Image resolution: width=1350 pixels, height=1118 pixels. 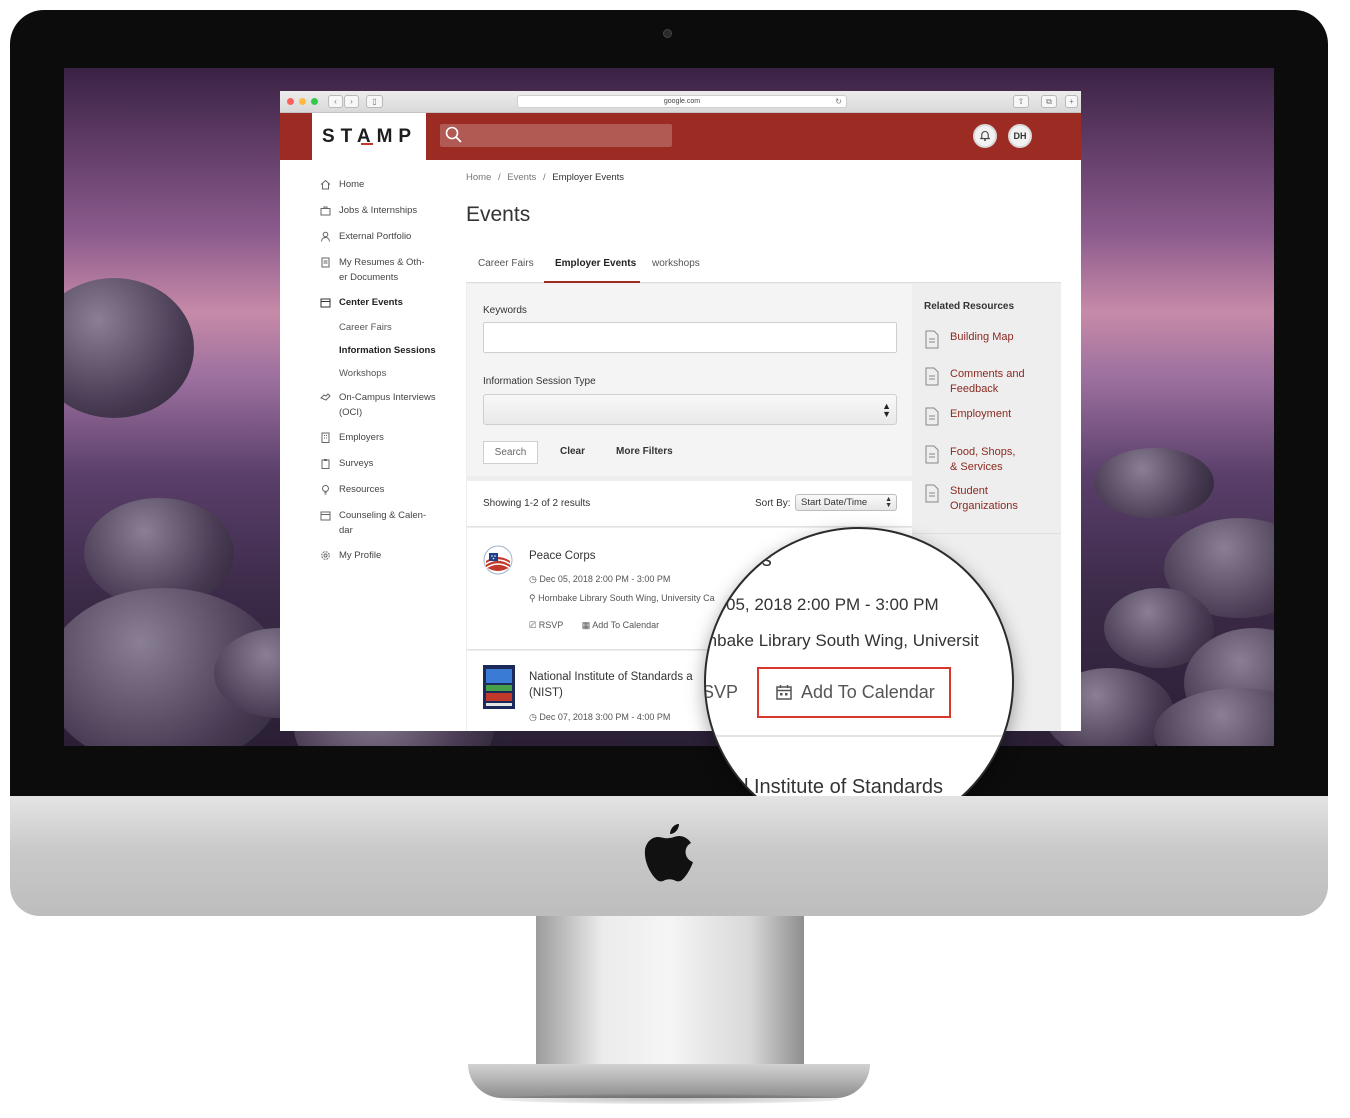 What do you see at coordinates (1021, 101) in the screenshot?
I see `share-icon: ⇧` at bounding box center [1021, 101].